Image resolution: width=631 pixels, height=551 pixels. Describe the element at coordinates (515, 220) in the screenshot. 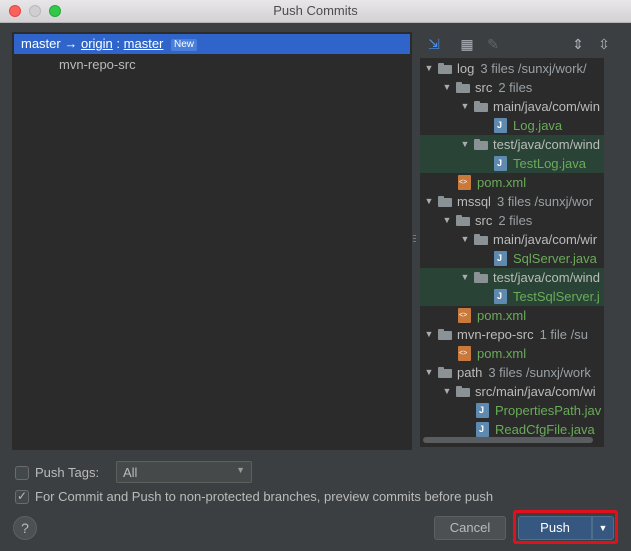

I see `tree-item-meta: 2 files` at that location.